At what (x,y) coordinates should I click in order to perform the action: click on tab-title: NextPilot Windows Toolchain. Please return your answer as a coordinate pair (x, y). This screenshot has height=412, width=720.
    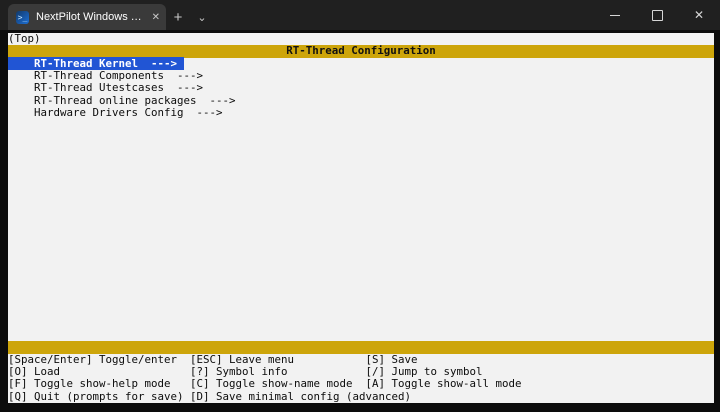
    Looking at the image, I should click on (91, 17).